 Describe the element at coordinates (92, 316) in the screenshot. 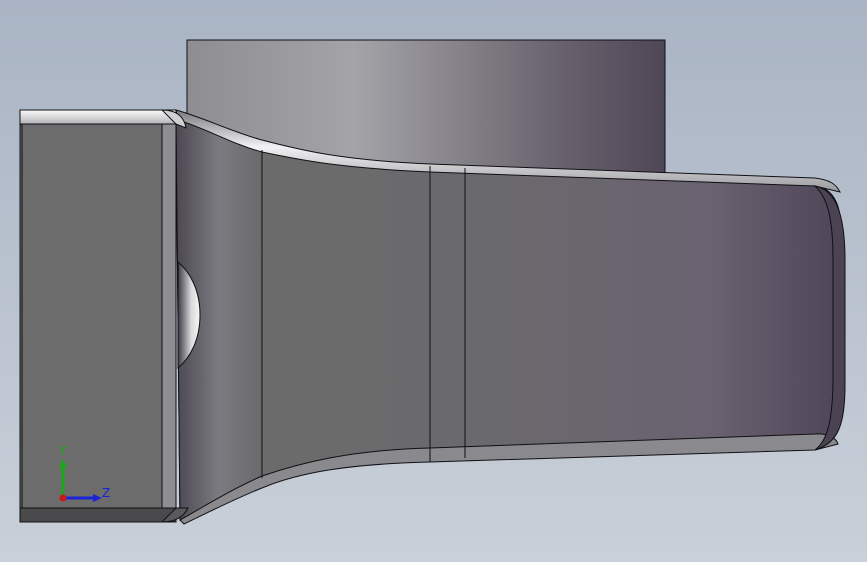

I see `left-block-face` at that location.